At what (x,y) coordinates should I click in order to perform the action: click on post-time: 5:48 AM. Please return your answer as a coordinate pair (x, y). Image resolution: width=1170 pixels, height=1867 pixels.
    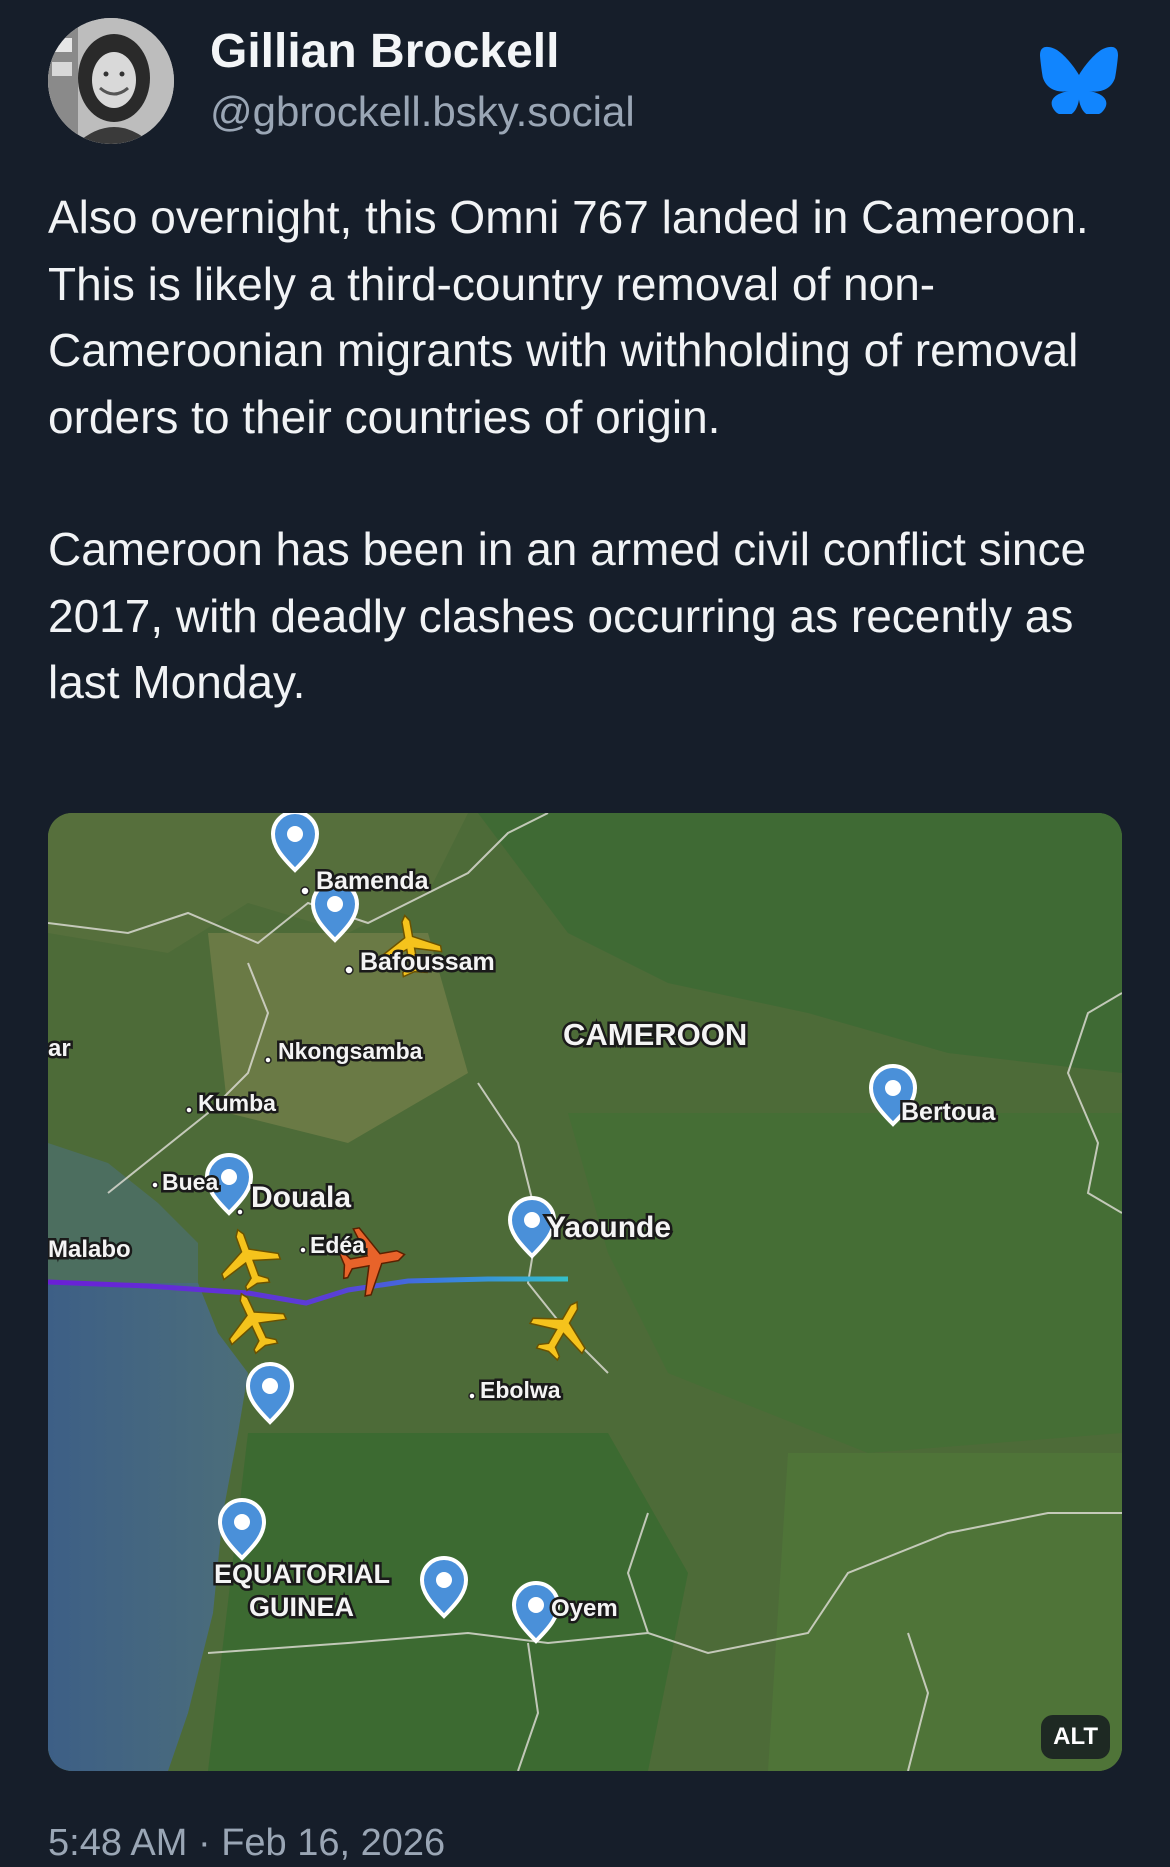
    Looking at the image, I should click on (118, 1843).